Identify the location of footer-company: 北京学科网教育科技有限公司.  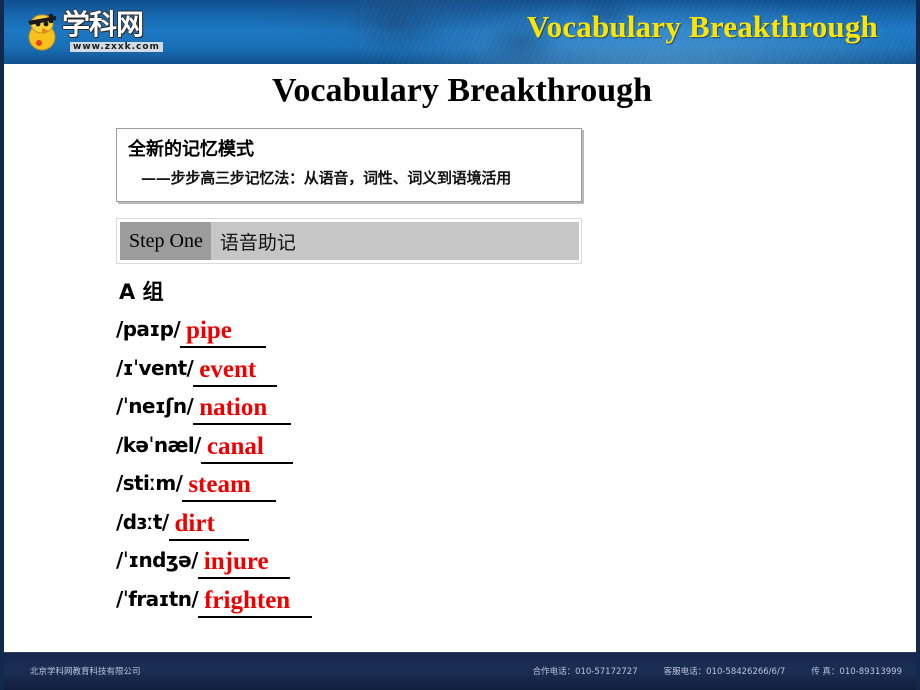
(85, 672).